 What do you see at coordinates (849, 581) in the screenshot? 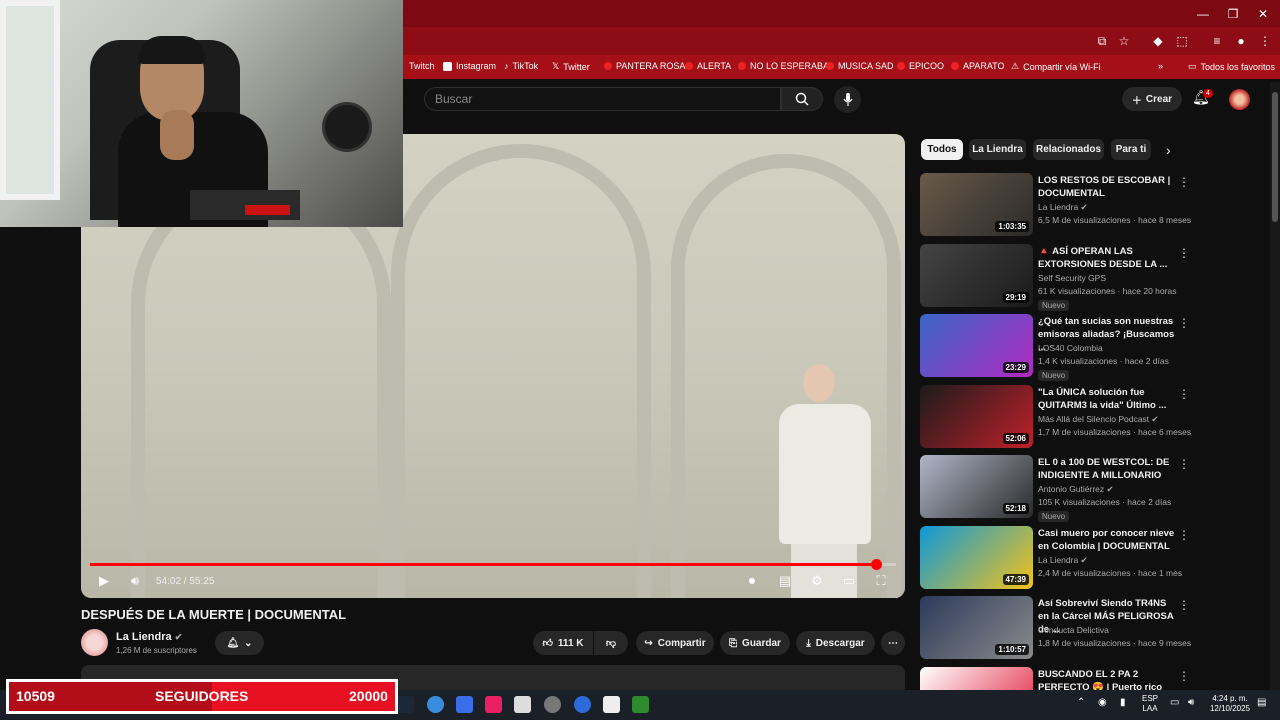
I see `theater-mode-icon: ▭` at bounding box center [849, 581].